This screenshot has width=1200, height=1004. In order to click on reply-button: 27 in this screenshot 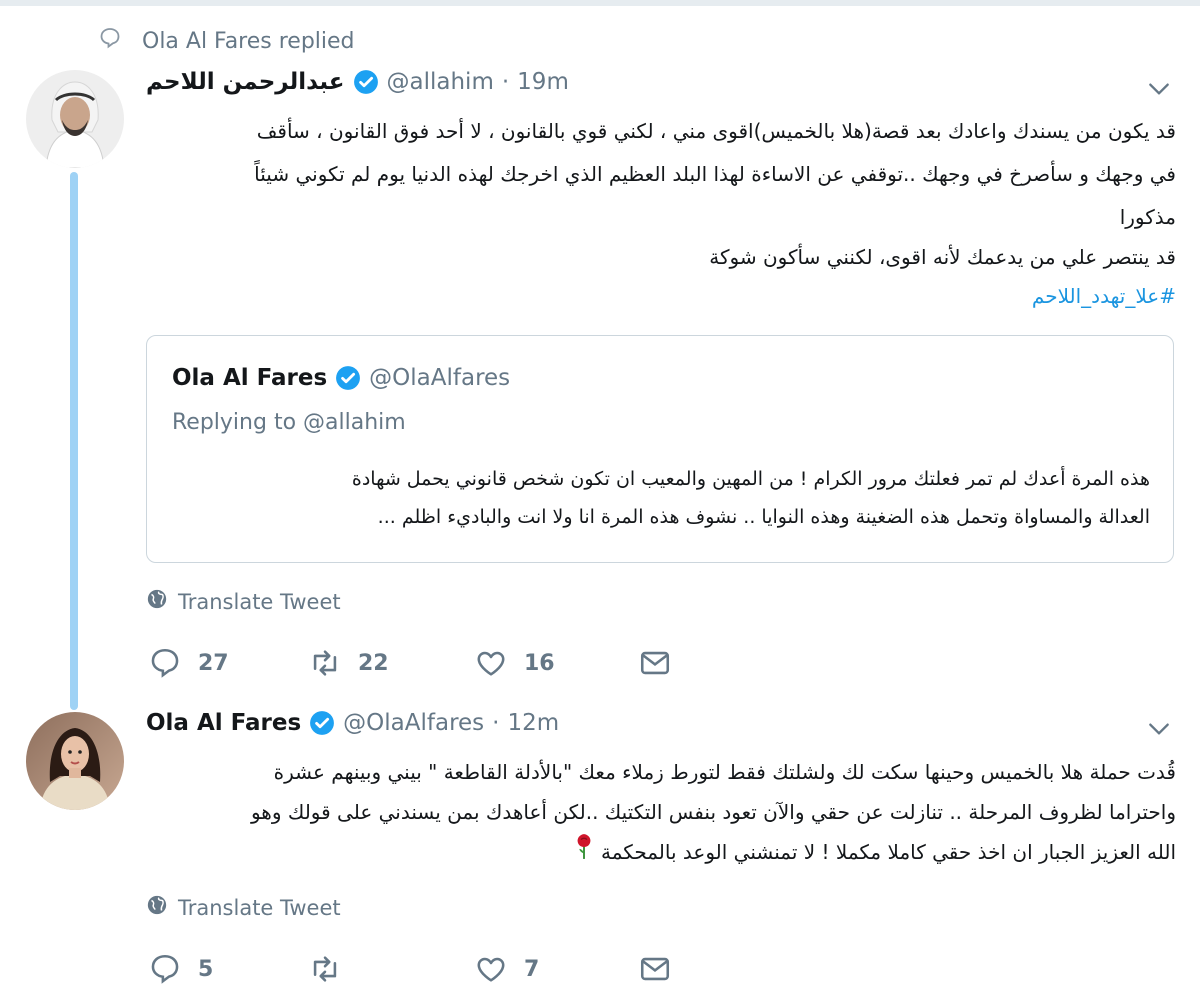, I will do `click(188, 663)`.